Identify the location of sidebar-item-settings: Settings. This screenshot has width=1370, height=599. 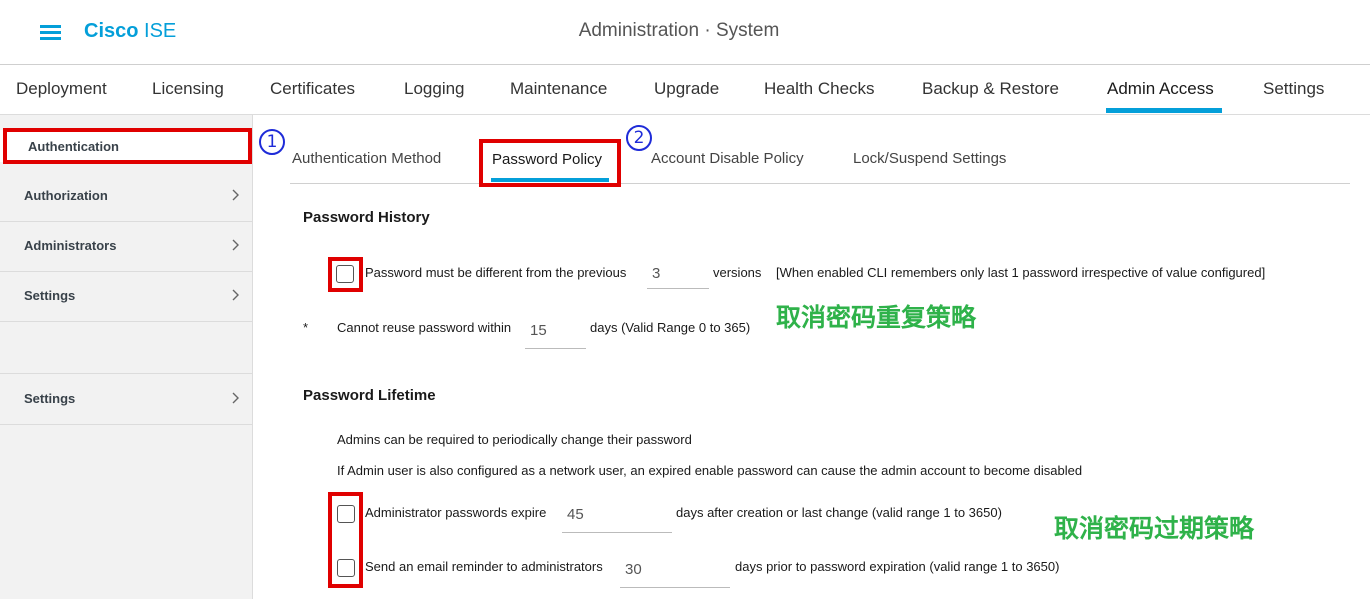
(126, 296).